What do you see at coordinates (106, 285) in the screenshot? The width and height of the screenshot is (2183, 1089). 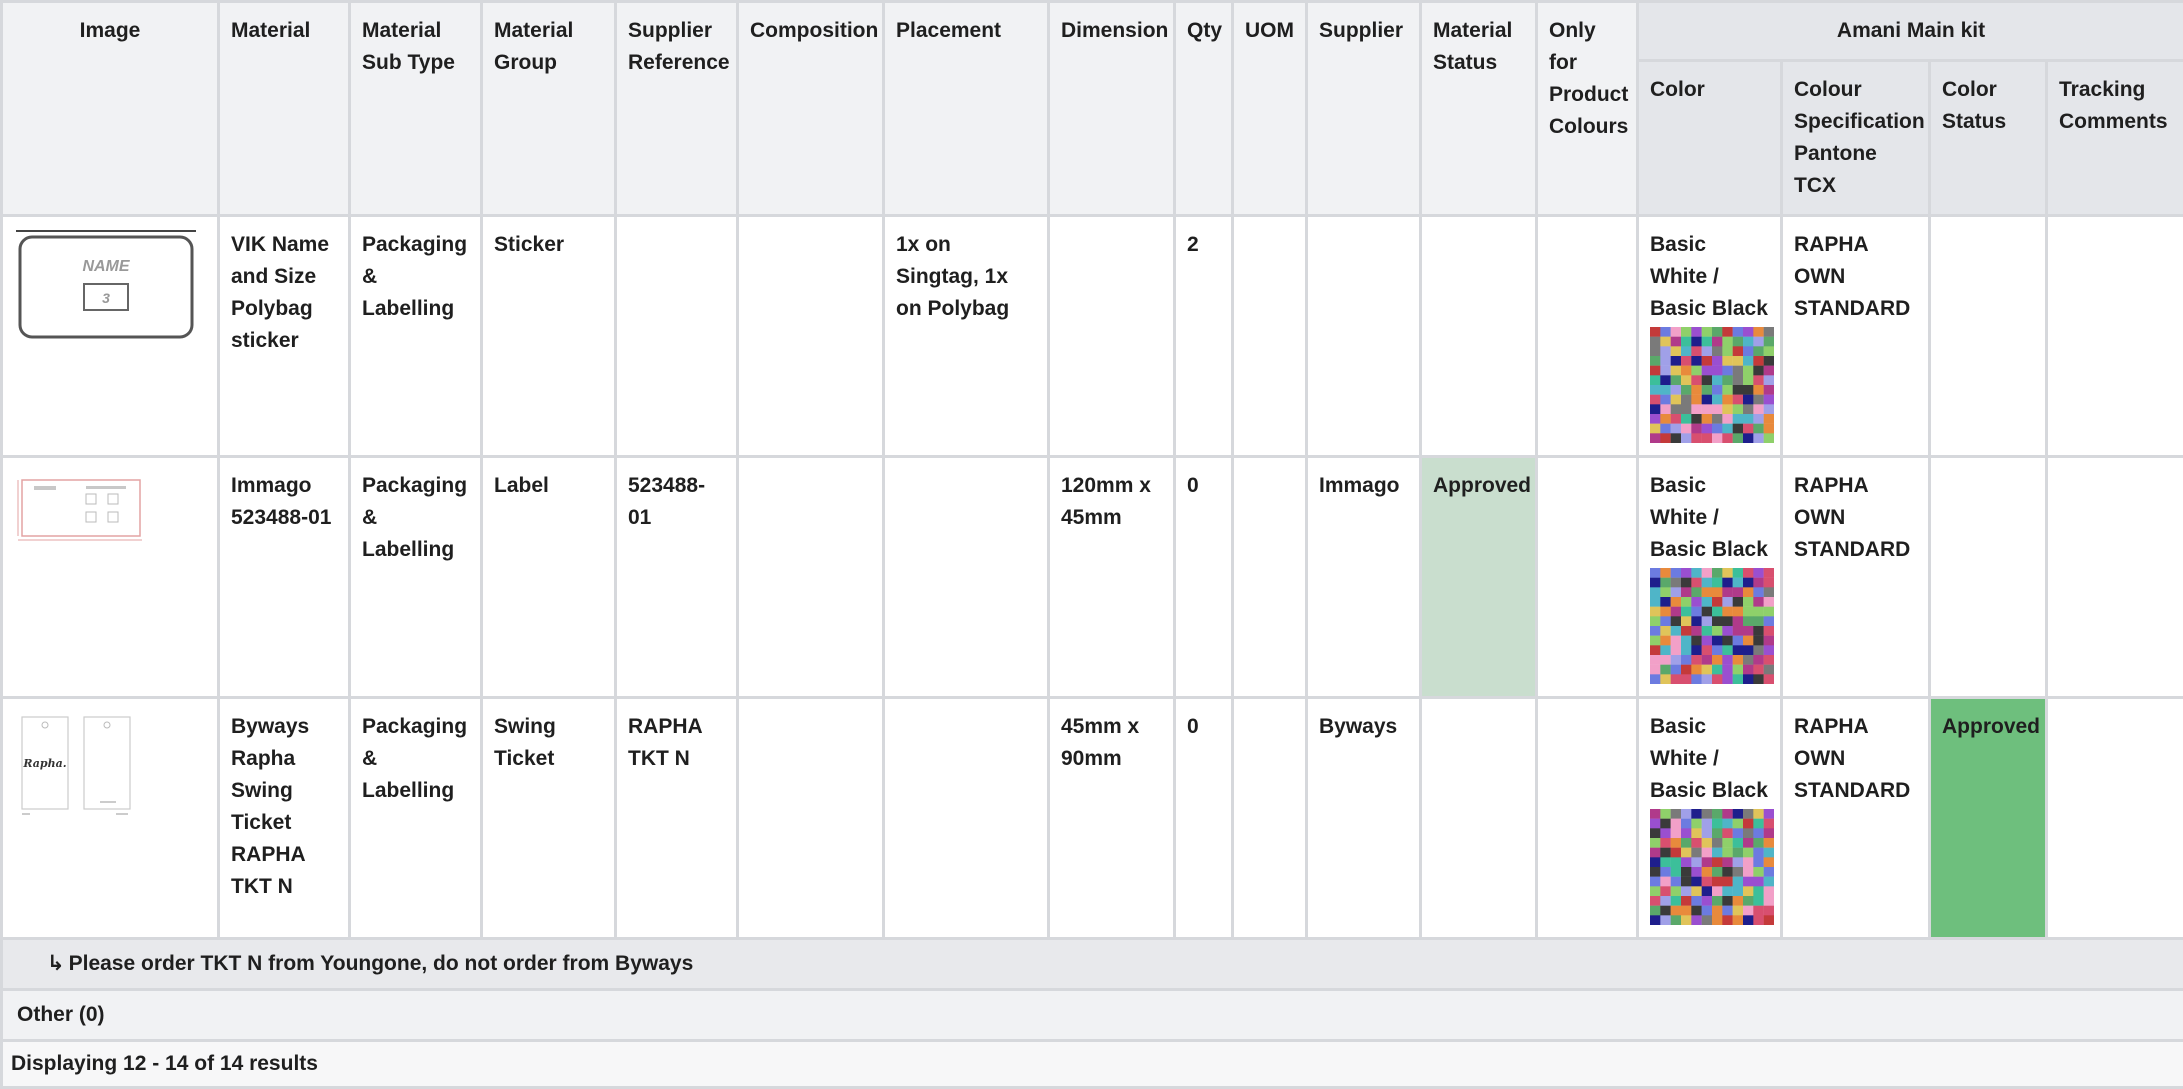 I see `name-size-sticker-thumbnail: NAME 3` at bounding box center [106, 285].